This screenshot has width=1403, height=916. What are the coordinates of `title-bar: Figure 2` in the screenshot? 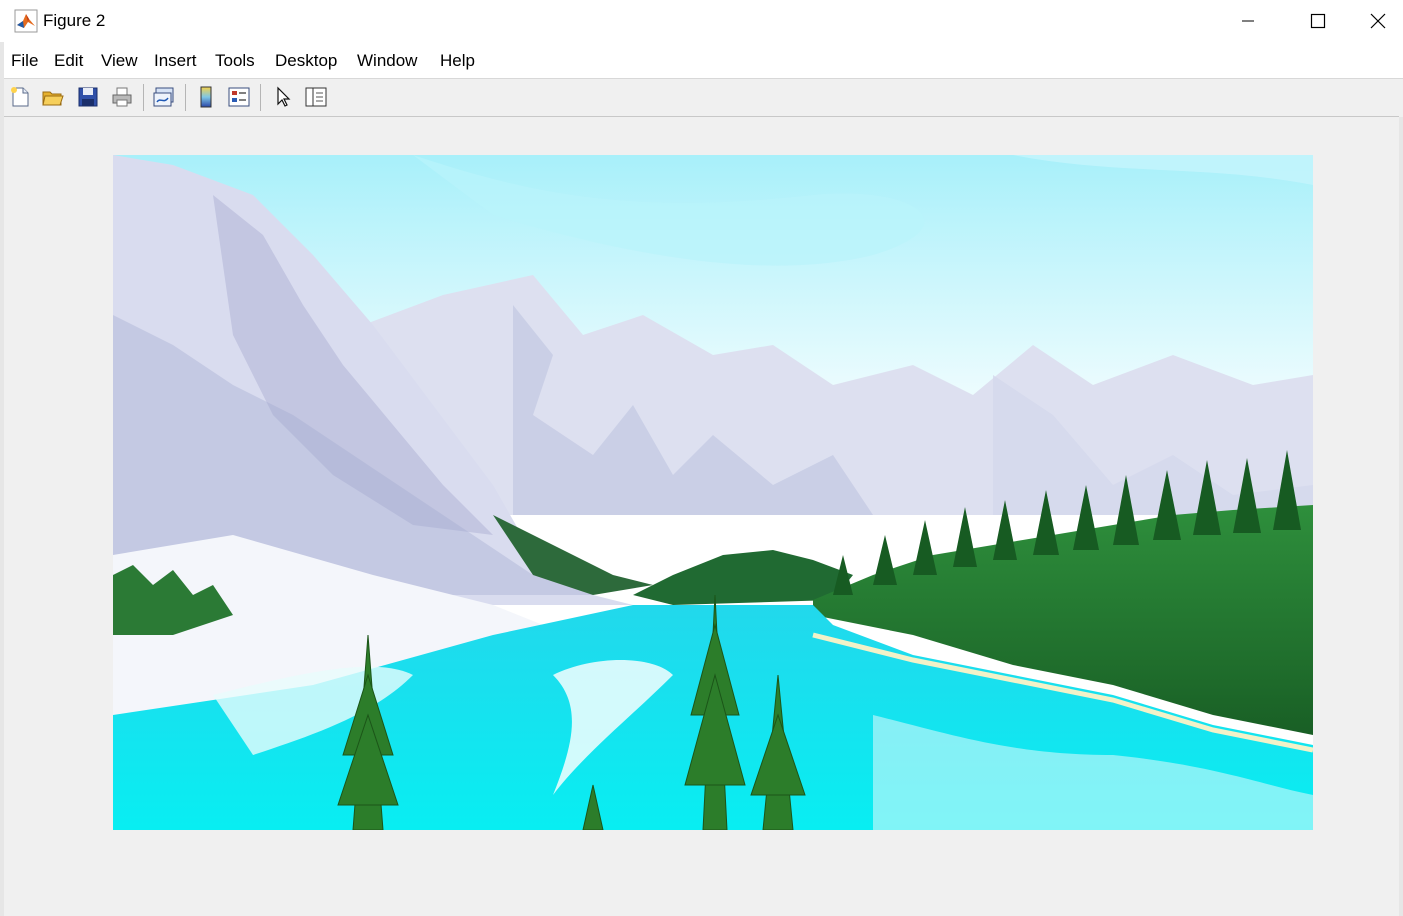 It's located at (701, 21).